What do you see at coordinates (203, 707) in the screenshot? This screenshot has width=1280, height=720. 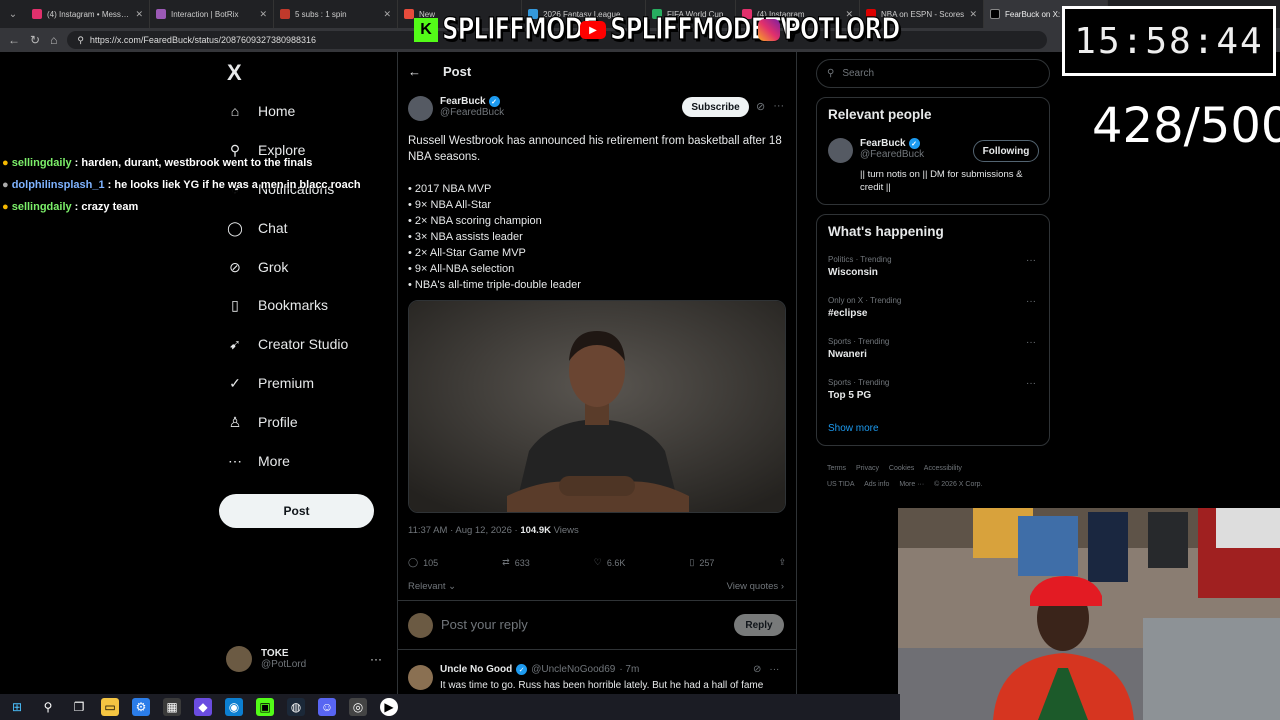 I see `app-icon: ◆` at bounding box center [203, 707].